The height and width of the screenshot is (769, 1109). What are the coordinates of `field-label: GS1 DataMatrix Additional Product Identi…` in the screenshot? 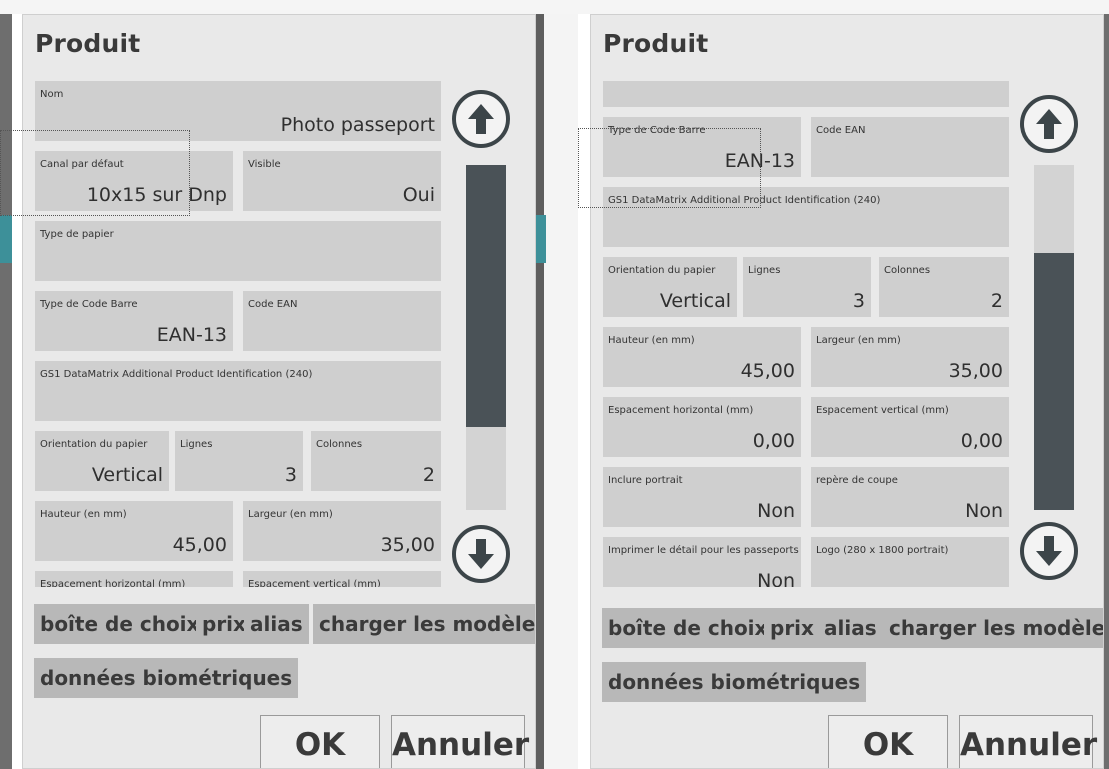 It's located at (744, 200).